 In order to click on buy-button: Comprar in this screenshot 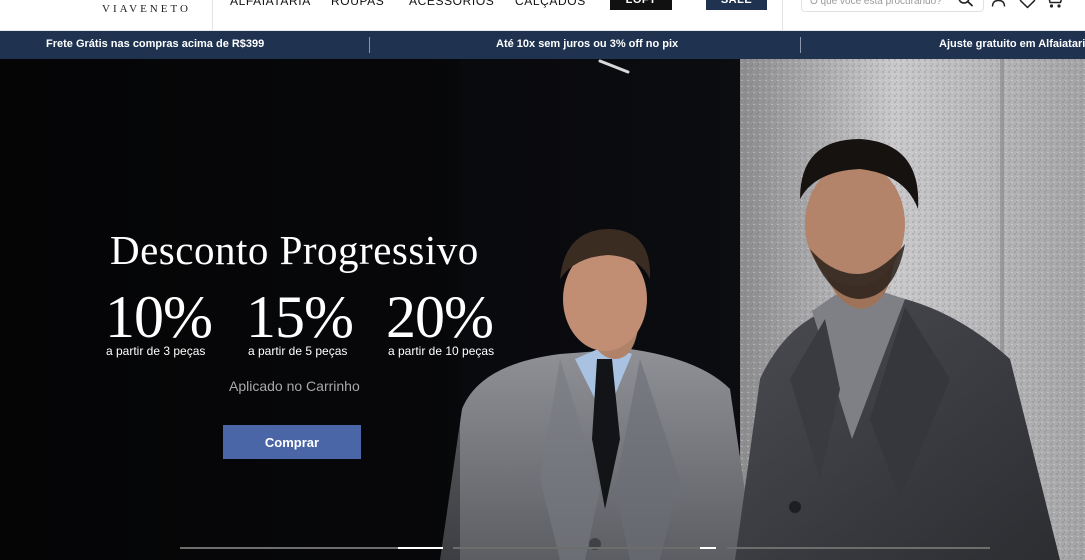, I will do `click(292, 442)`.